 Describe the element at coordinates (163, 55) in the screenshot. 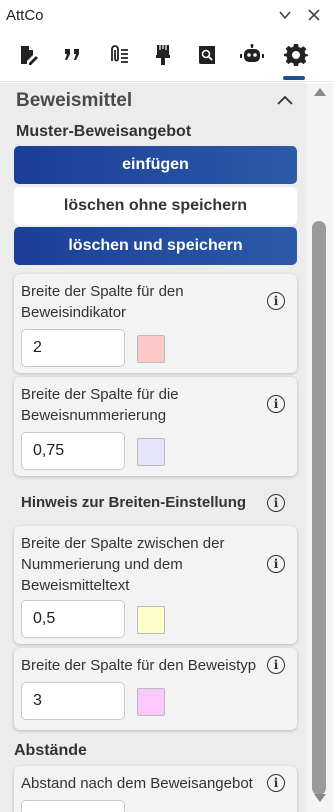

I see `brush-icon` at that location.